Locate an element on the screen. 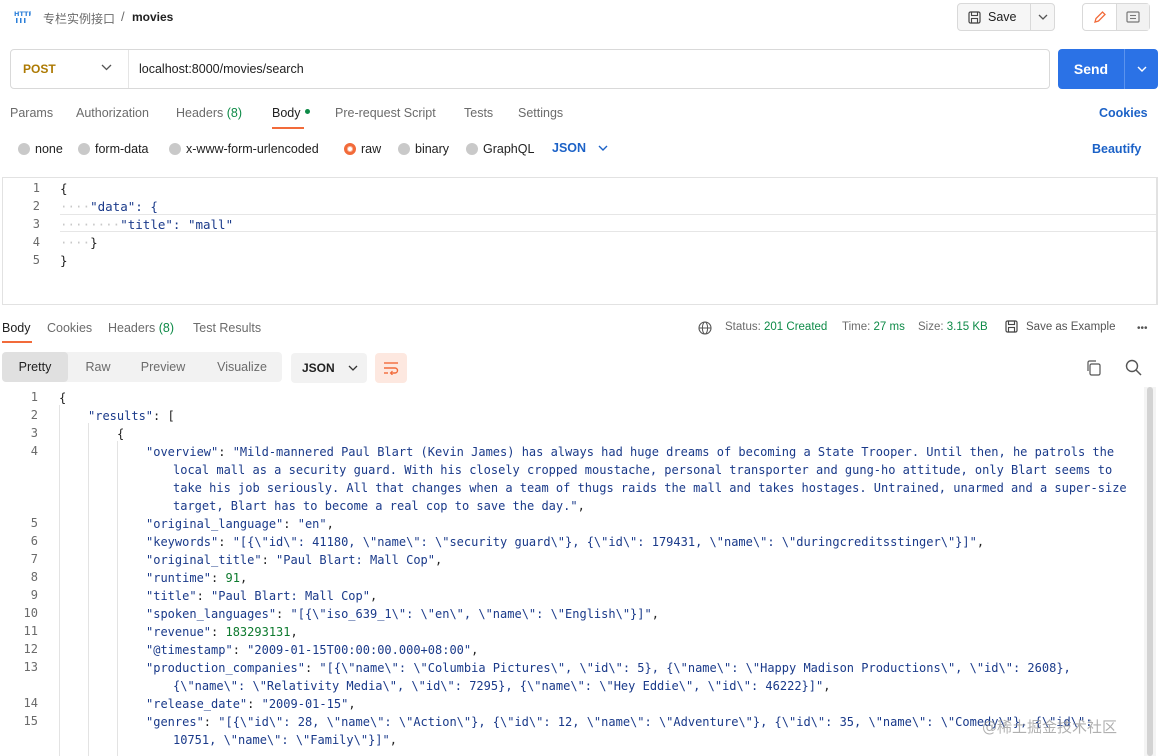 This screenshot has height=756, width=1163. json-line: "results": [ is located at coordinates (131, 416).